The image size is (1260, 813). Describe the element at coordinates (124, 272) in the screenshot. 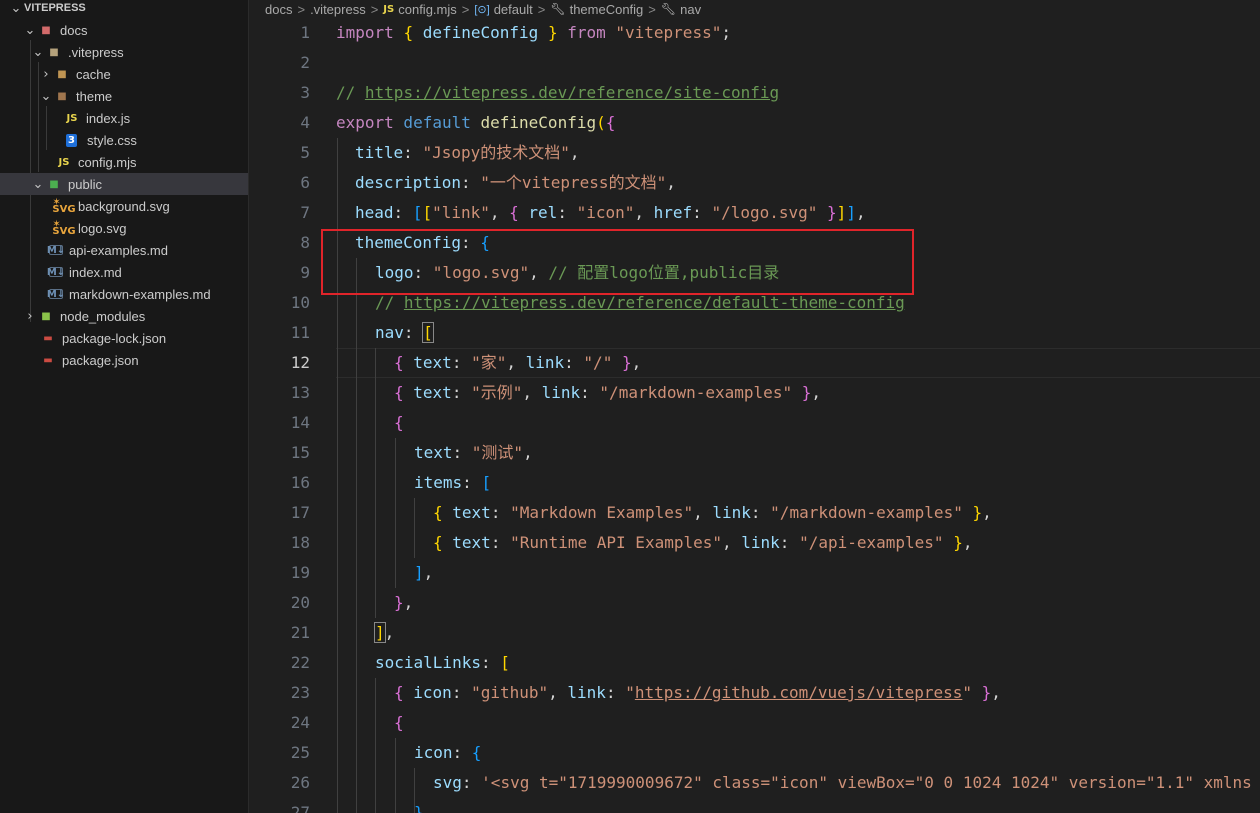

I see `tree-item-index-md: M↓ index.md` at that location.